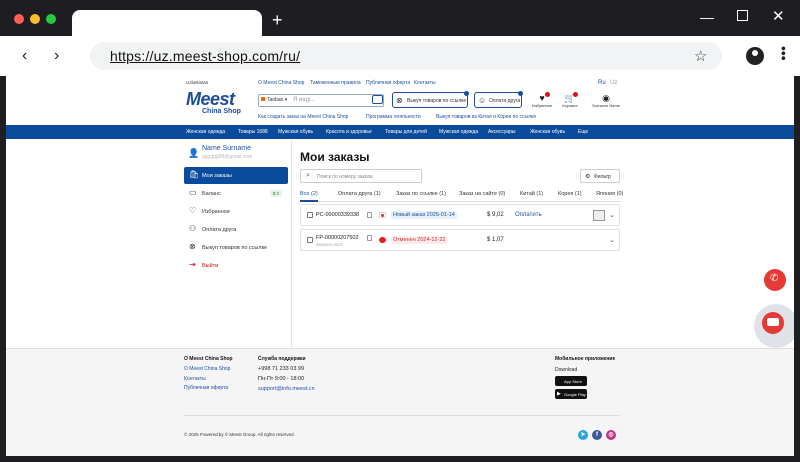  I want to click on sidebar-item-orders: 🛍 Мои заказы, so click(236, 175).